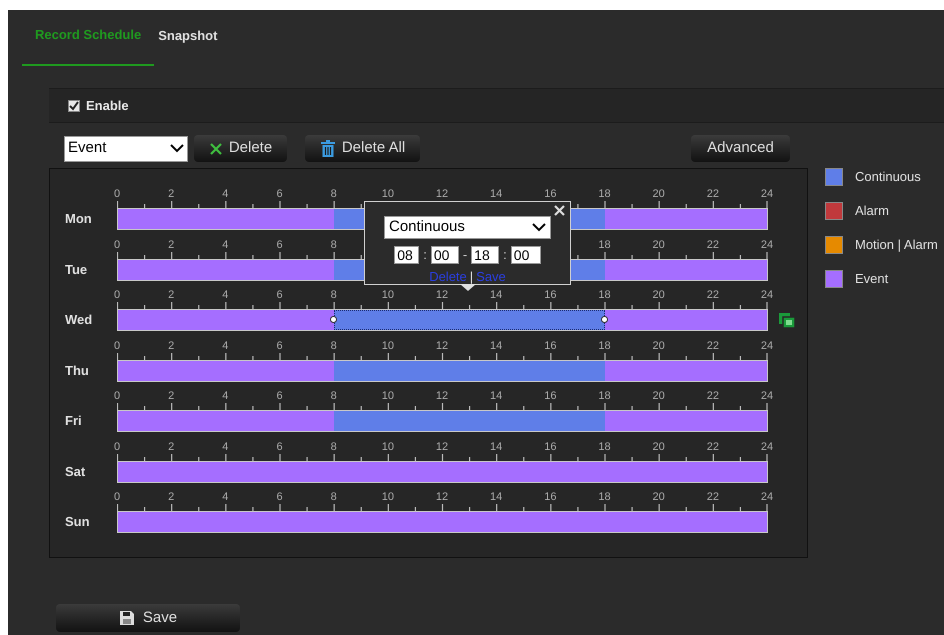  Describe the element at coordinates (871, 279) in the screenshot. I see `legend-label: Event` at that location.